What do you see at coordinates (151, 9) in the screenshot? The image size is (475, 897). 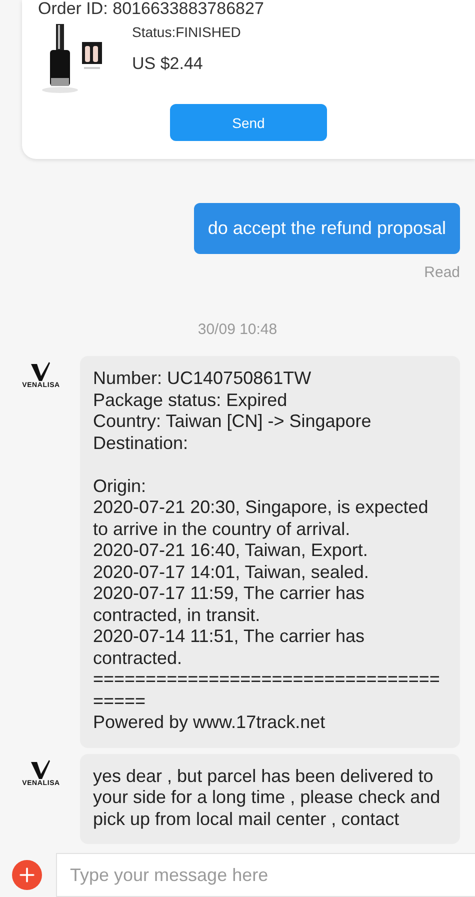 I see `order-id: Order ID: 8016633883786827` at bounding box center [151, 9].